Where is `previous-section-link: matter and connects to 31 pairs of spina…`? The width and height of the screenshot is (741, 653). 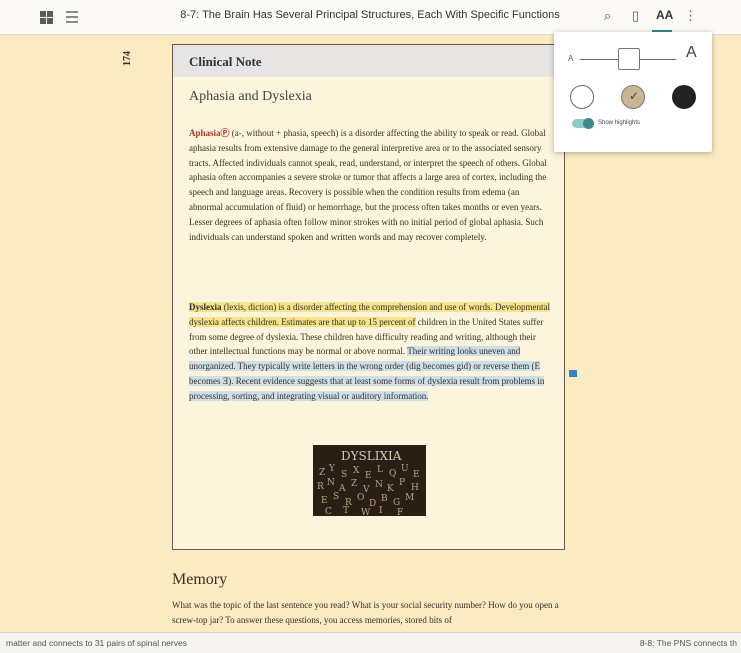
previous-section-link: matter and connects to 31 pairs of spina… is located at coordinates (96, 643).